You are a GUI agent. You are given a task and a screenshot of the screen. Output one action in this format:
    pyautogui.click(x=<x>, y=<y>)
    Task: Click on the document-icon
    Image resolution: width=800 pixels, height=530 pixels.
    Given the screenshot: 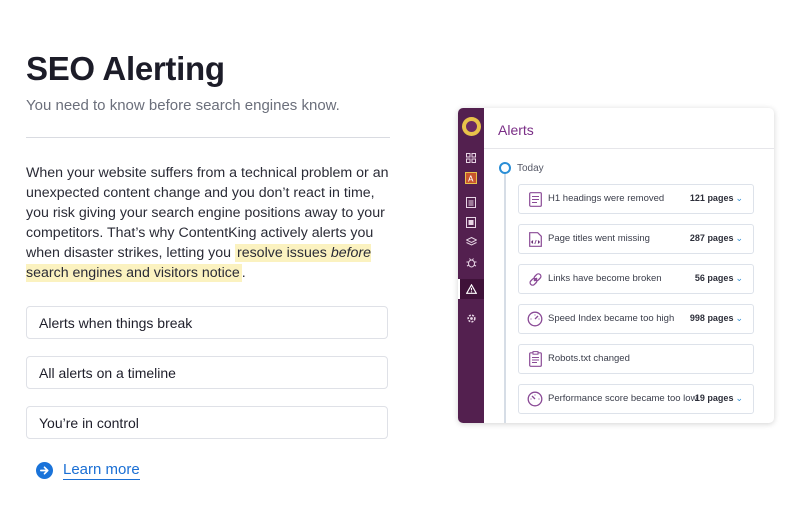 What is the action you would take?
    pyautogui.click(x=535, y=199)
    